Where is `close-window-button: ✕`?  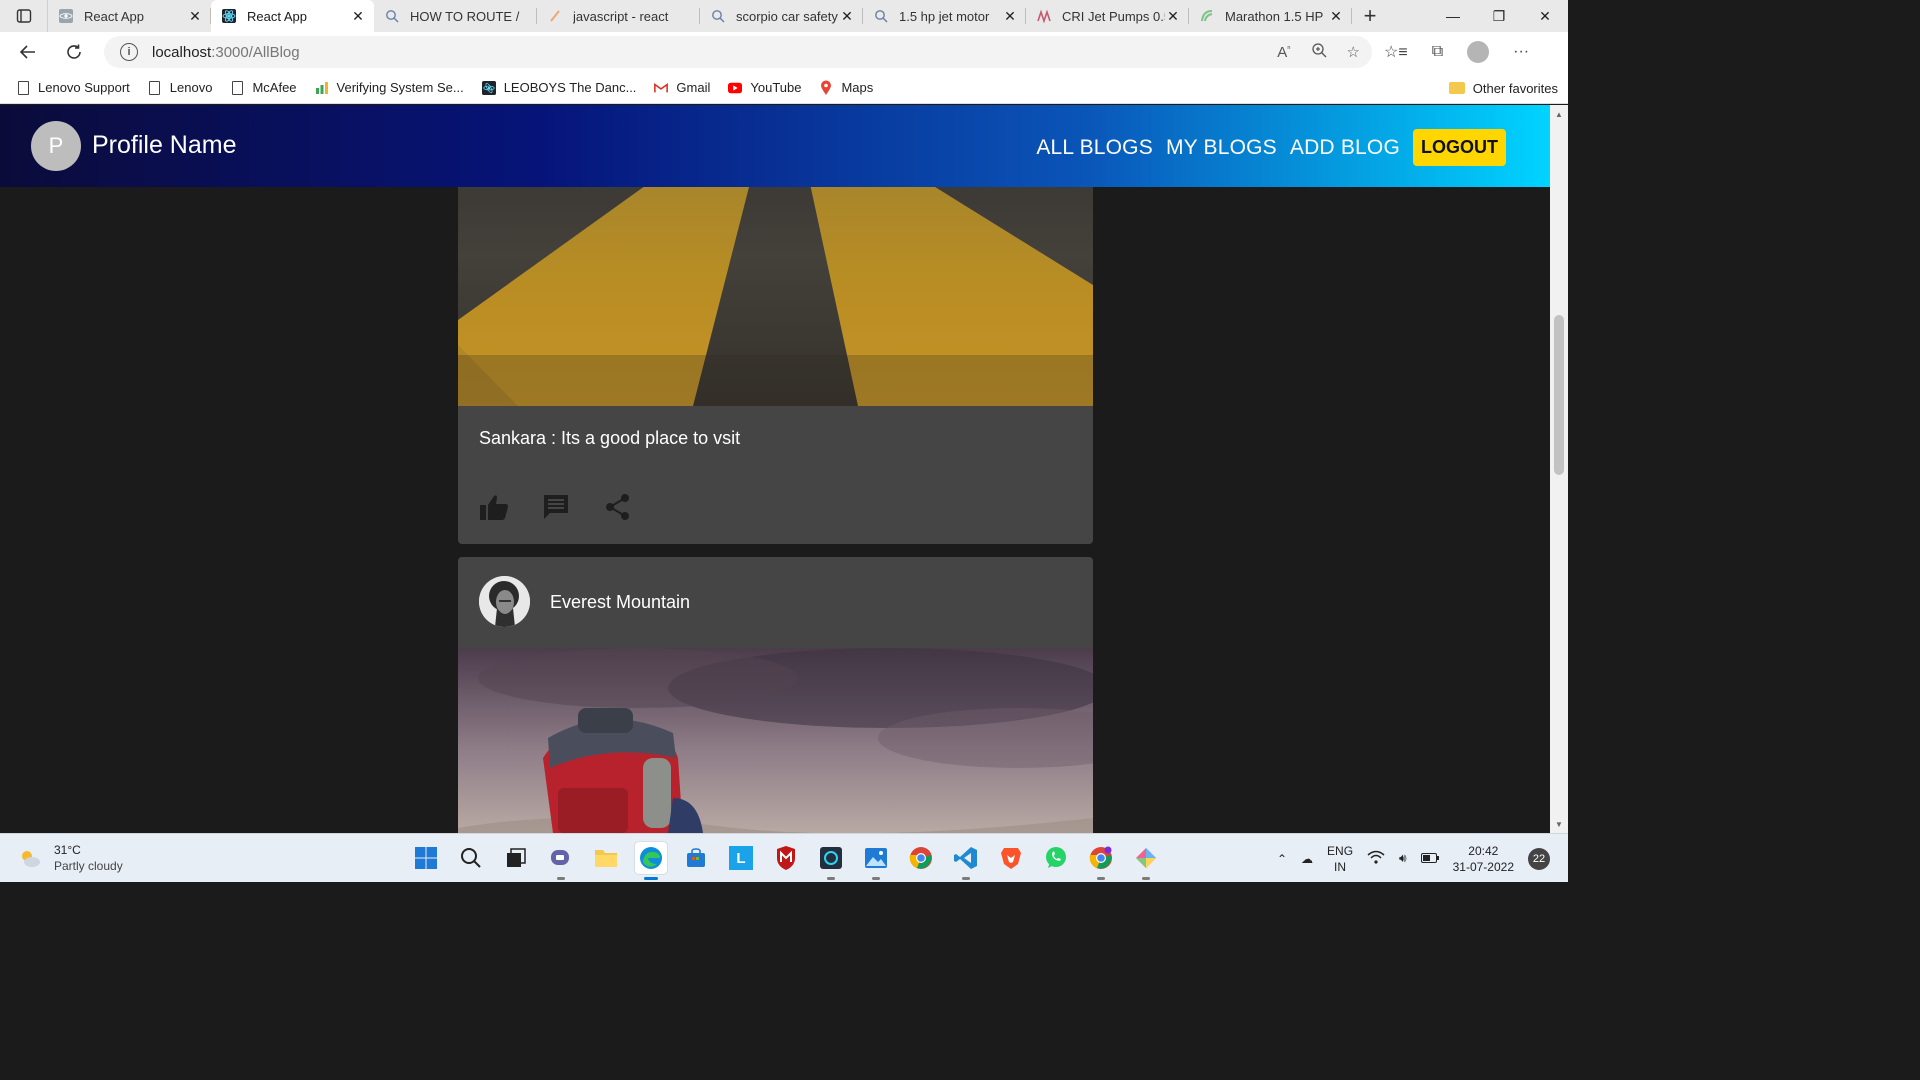 close-window-button: ✕ is located at coordinates (1545, 16).